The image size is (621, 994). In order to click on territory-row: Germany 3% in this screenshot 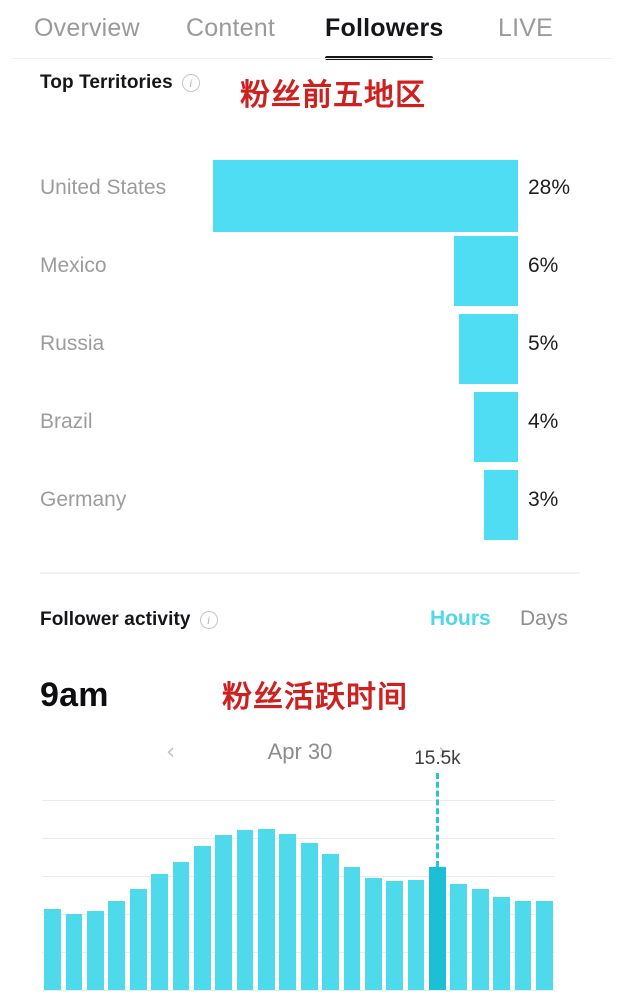, I will do `click(310, 501)`.